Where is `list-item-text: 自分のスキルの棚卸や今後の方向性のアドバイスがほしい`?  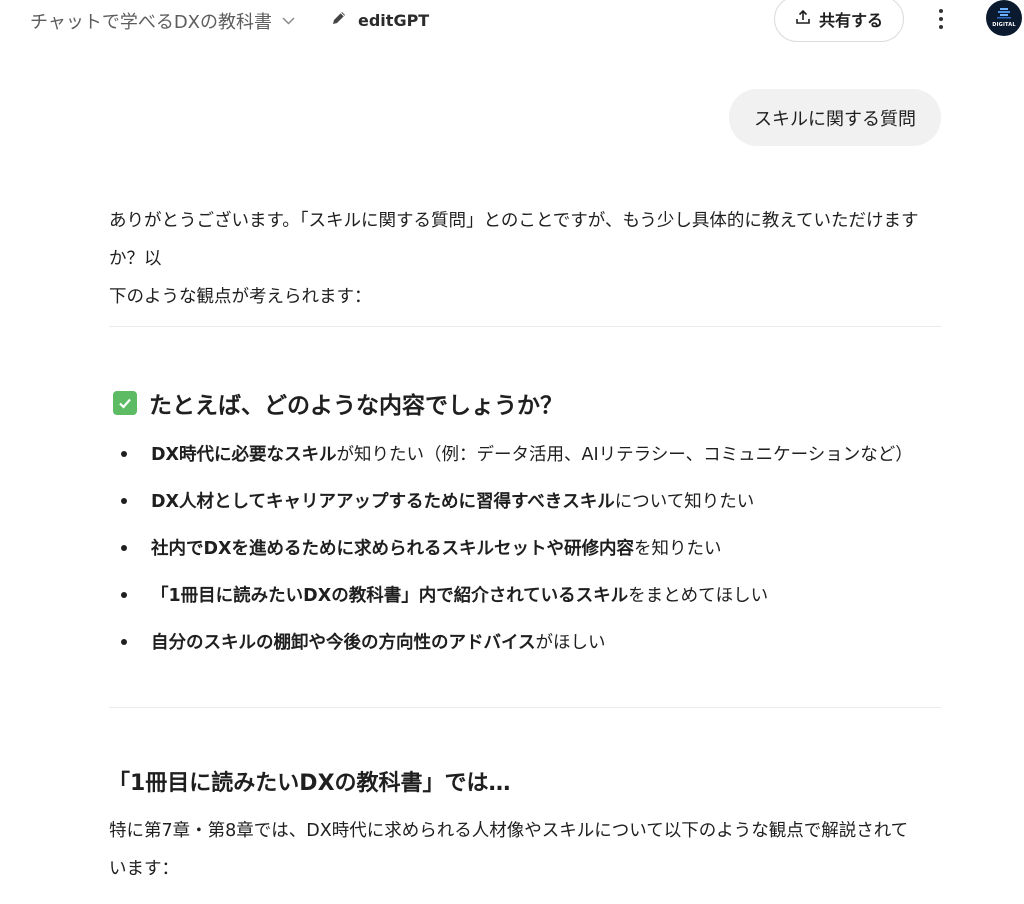
list-item-text: 自分のスキルの棚卸や今後の方向性のアドバイスがほしい is located at coordinates (378, 641).